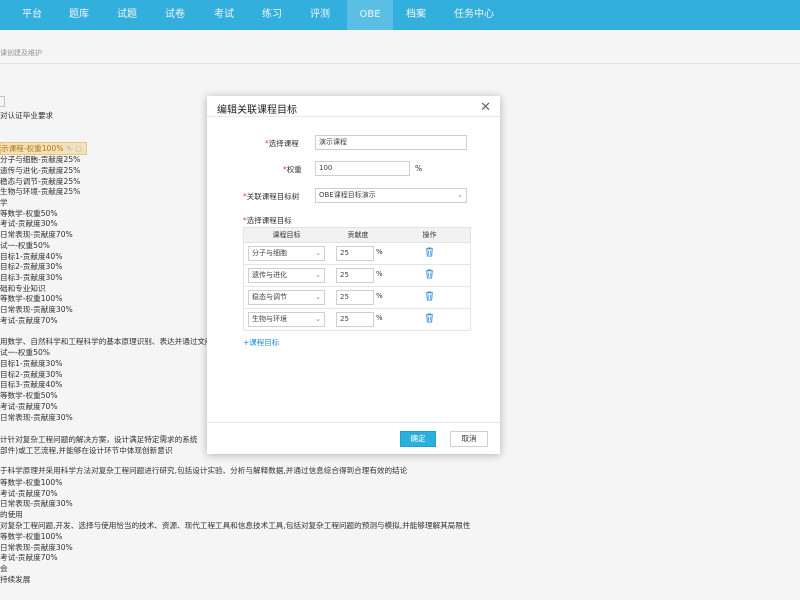 Image resolution: width=800 pixels, height=600 pixels. Describe the element at coordinates (419, 168) in the screenshot. I see `weight-unit: %` at that location.